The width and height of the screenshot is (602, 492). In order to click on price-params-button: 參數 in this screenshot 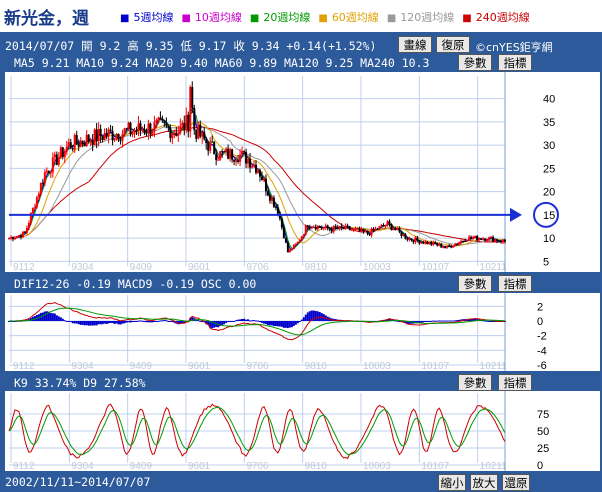, I will do `click(475, 62)`.